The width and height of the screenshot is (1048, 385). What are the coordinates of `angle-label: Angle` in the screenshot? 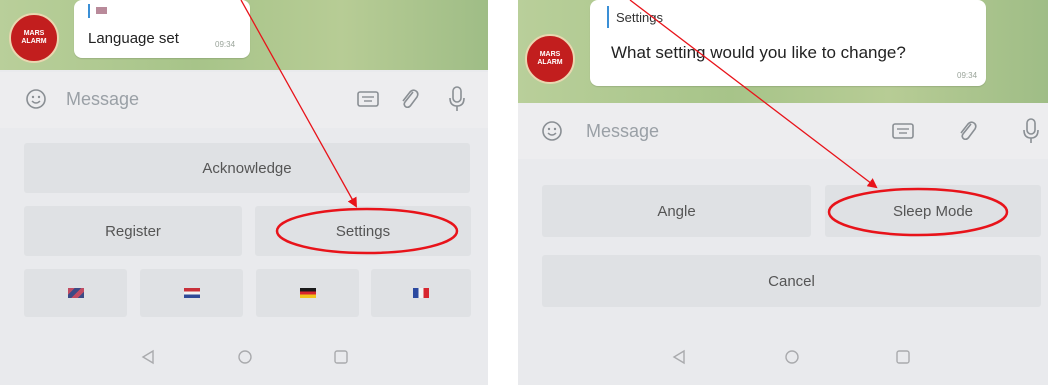 It's located at (676, 211).